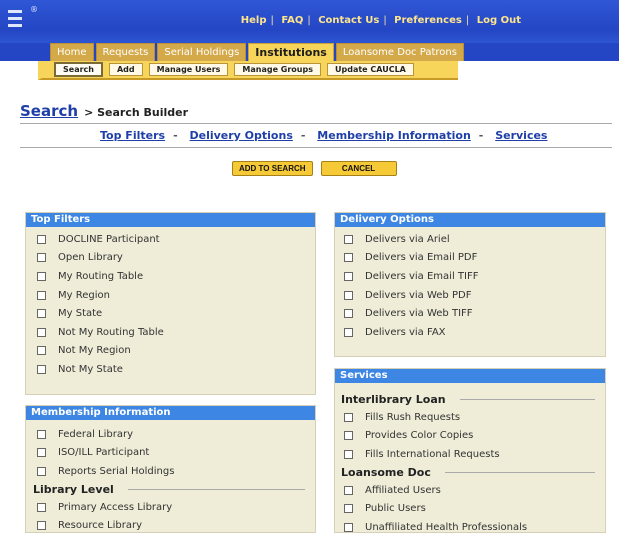 The image size is (619, 533). What do you see at coordinates (348, 20) in the screenshot?
I see `contact-us-link: Contact Us` at bounding box center [348, 20].